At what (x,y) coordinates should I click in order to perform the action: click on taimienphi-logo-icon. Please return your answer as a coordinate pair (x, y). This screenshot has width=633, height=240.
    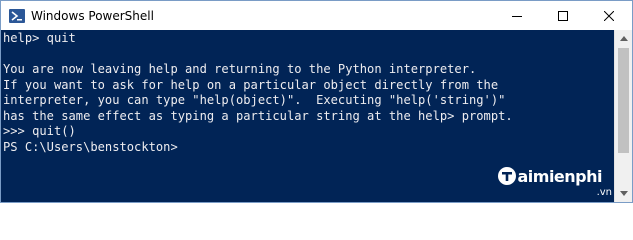
    Looking at the image, I should click on (507, 176).